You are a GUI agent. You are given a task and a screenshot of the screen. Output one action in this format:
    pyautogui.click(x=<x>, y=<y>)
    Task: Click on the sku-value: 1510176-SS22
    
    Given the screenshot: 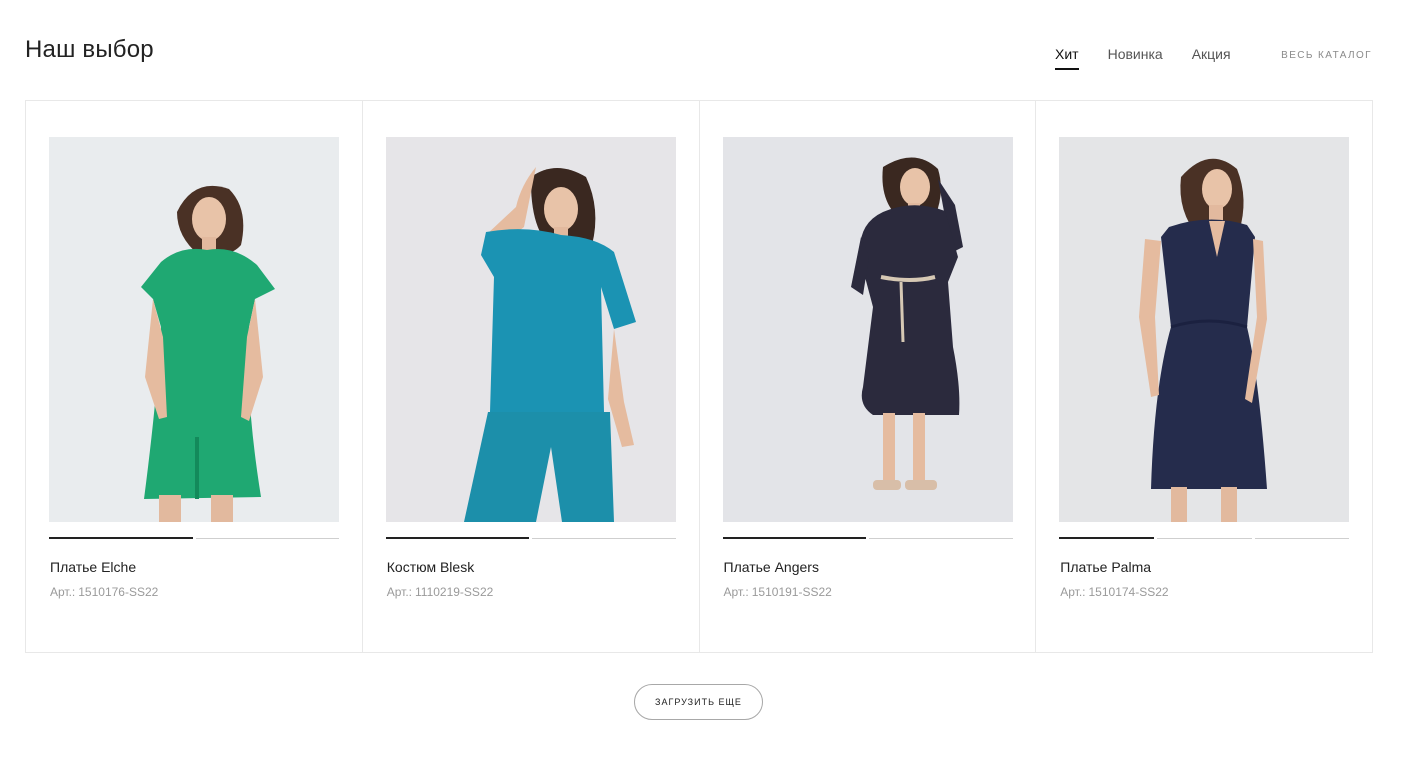 What is the action you would take?
    pyautogui.click(x=118, y=592)
    